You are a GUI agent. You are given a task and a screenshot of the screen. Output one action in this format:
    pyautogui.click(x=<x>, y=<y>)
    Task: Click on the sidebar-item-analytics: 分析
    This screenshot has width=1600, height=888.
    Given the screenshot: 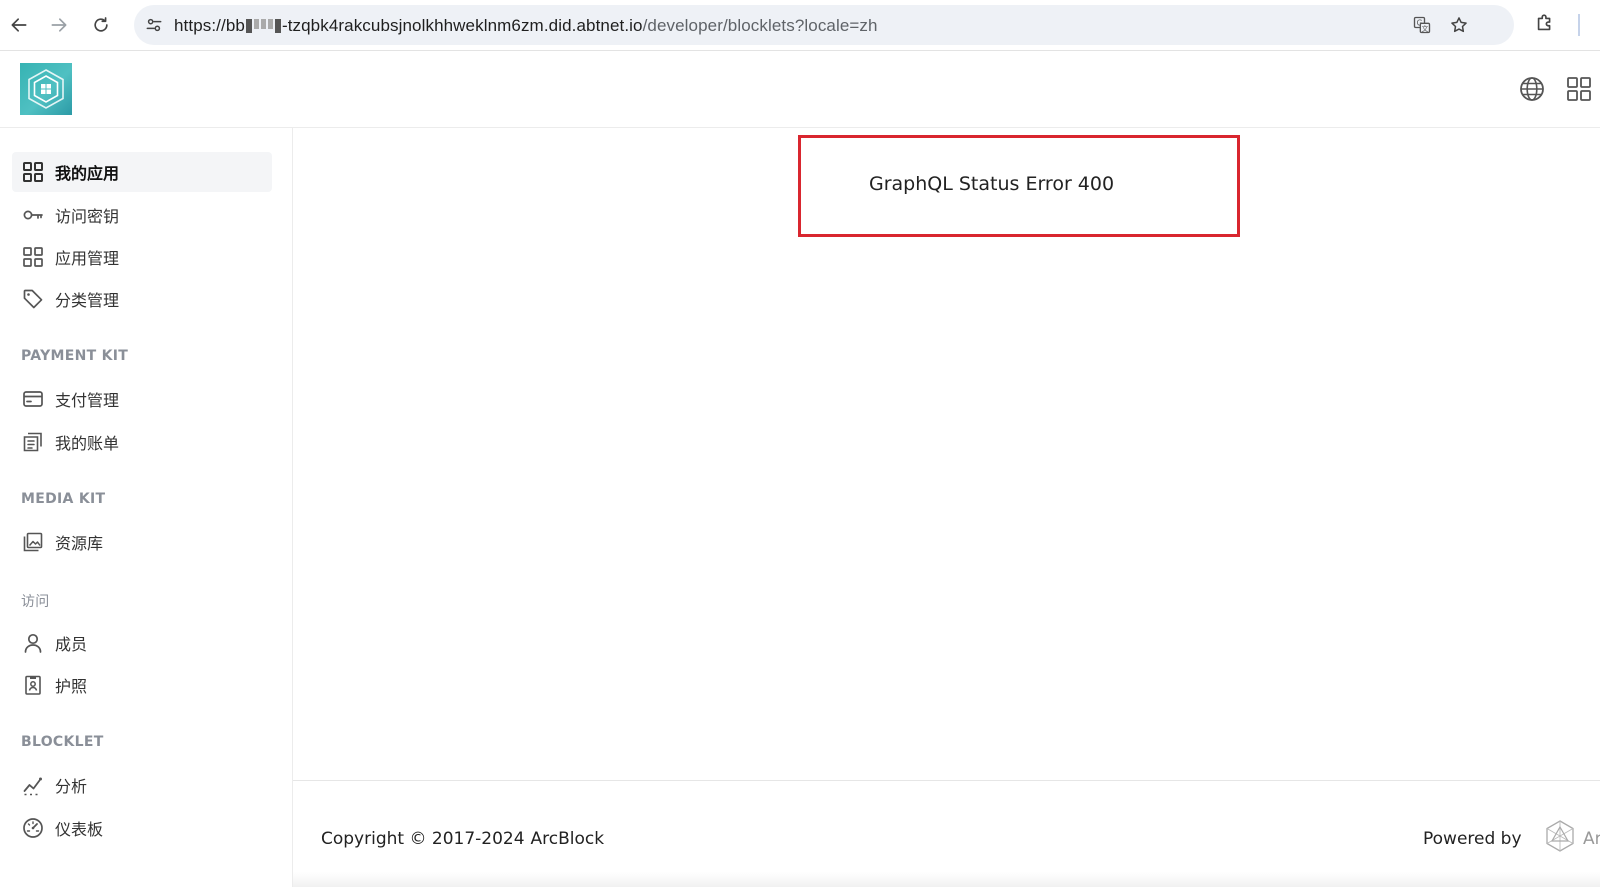 What is the action you would take?
    pyautogui.click(x=142, y=785)
    